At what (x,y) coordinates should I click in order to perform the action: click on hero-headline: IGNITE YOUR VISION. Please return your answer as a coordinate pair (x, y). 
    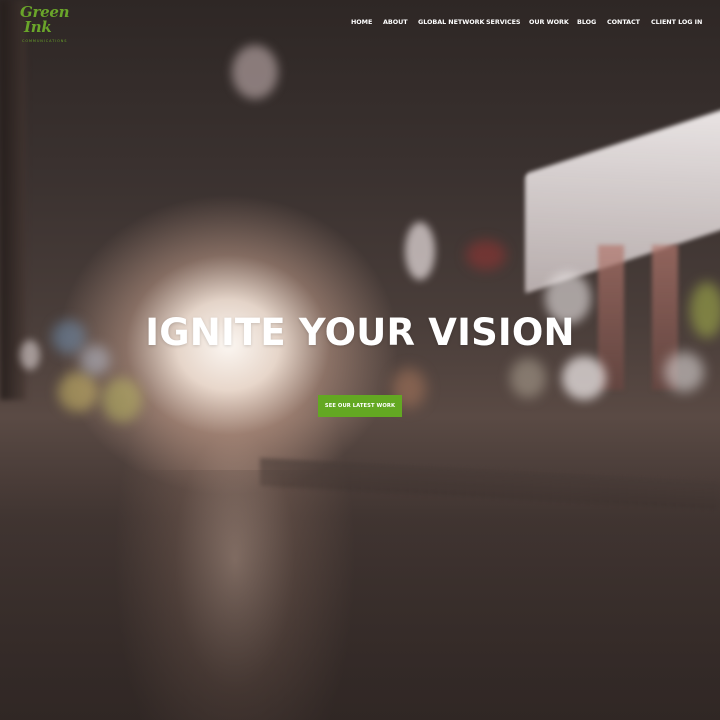
    Looking at the image, I should click on (360, 332).